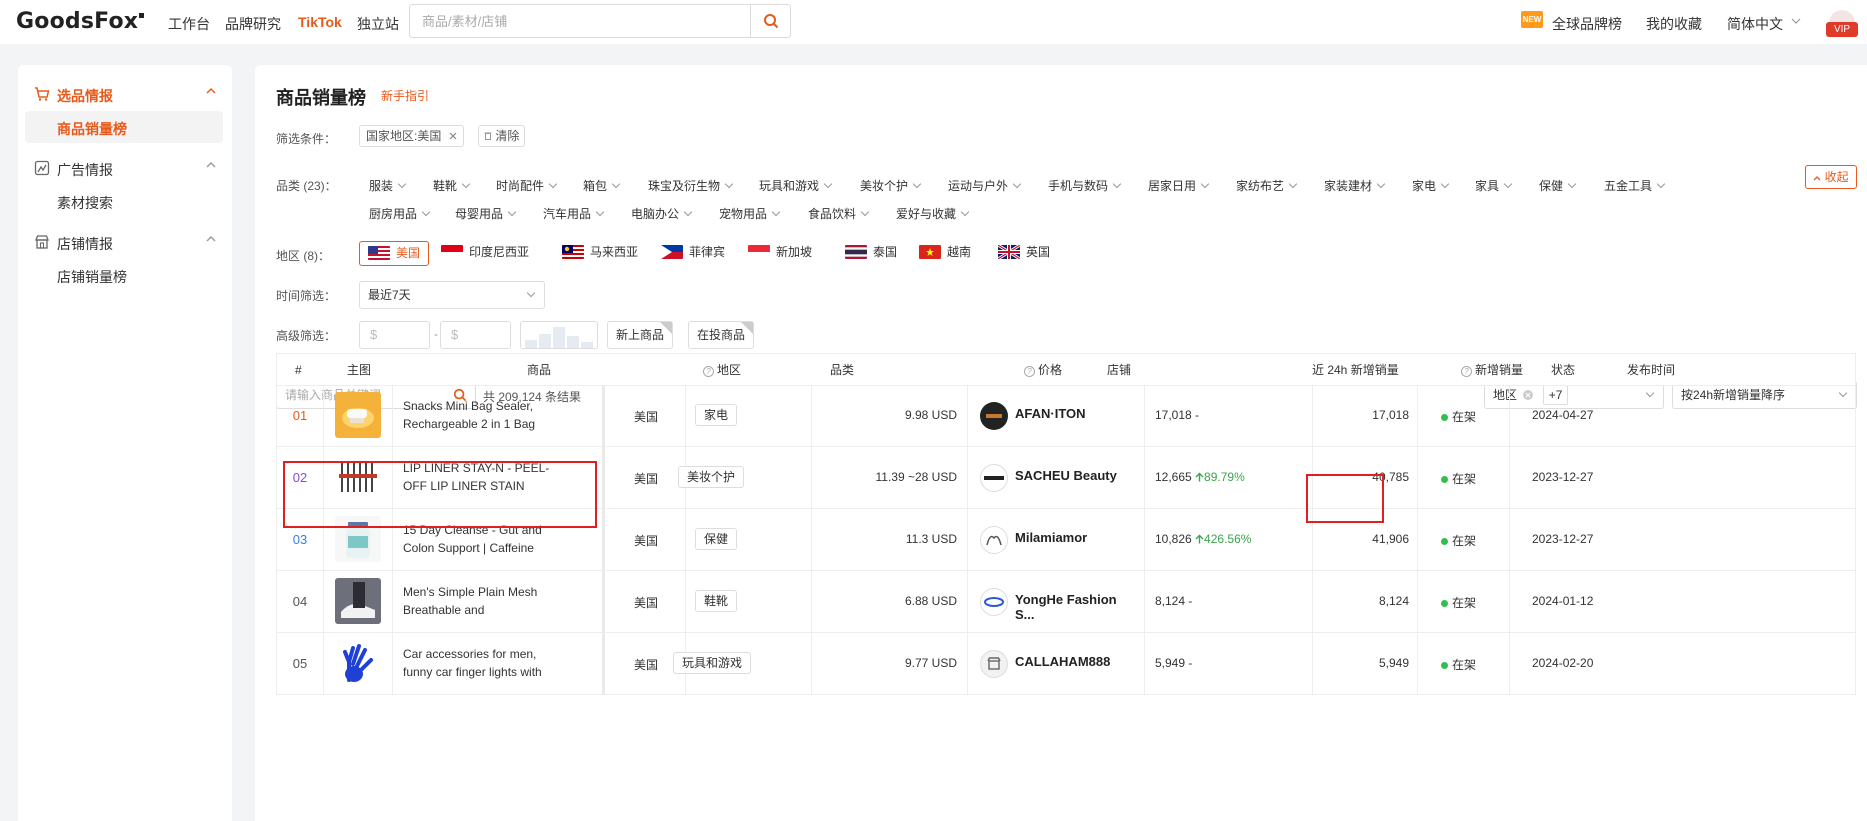 This screenshot has height=821, width=1867. I want to click on nav-workbench: 工作台, so click(189, 24).